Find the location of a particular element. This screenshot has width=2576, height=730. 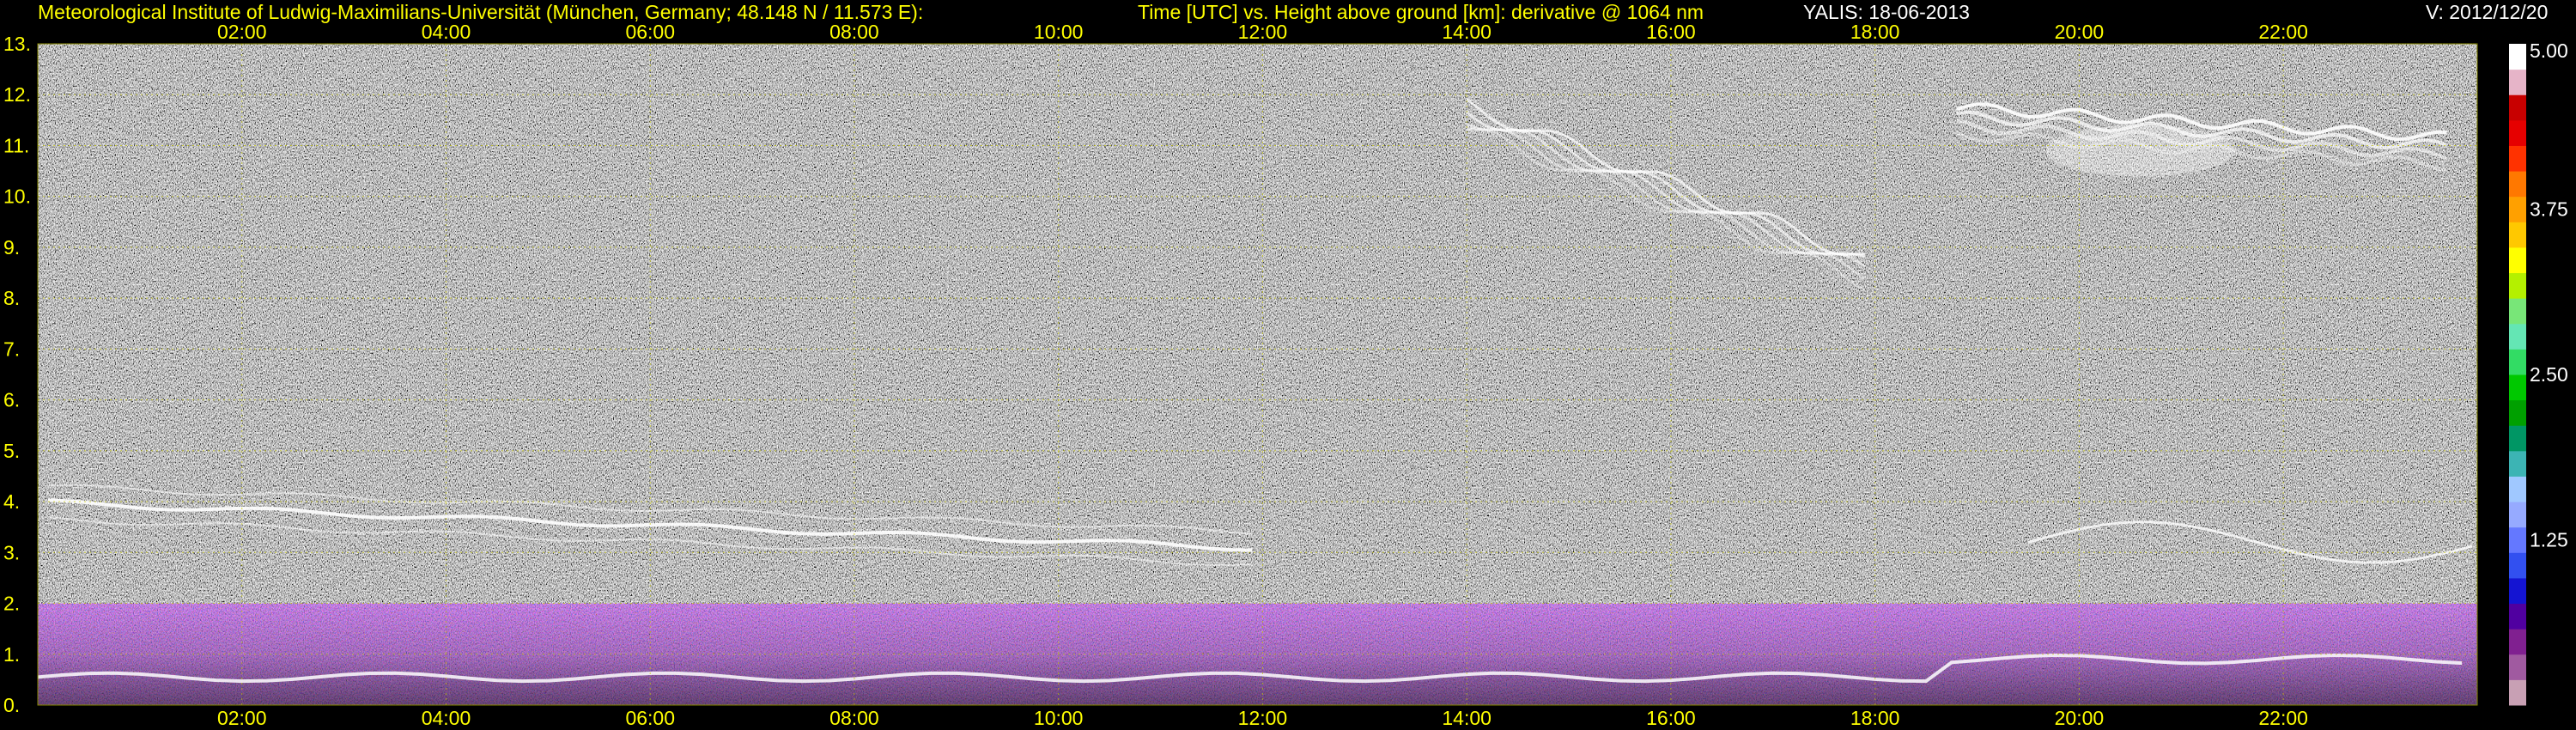

x-tick-label-bottom: 12:00 is located at coordinates (1263, 718).